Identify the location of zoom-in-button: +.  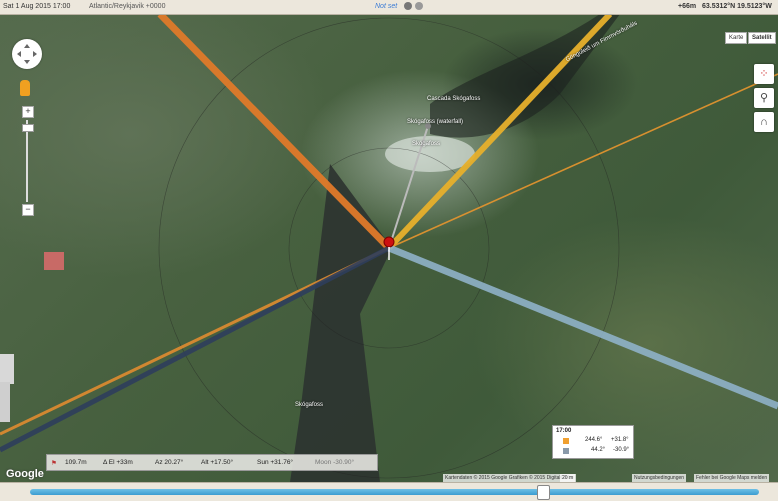
(28, 112).